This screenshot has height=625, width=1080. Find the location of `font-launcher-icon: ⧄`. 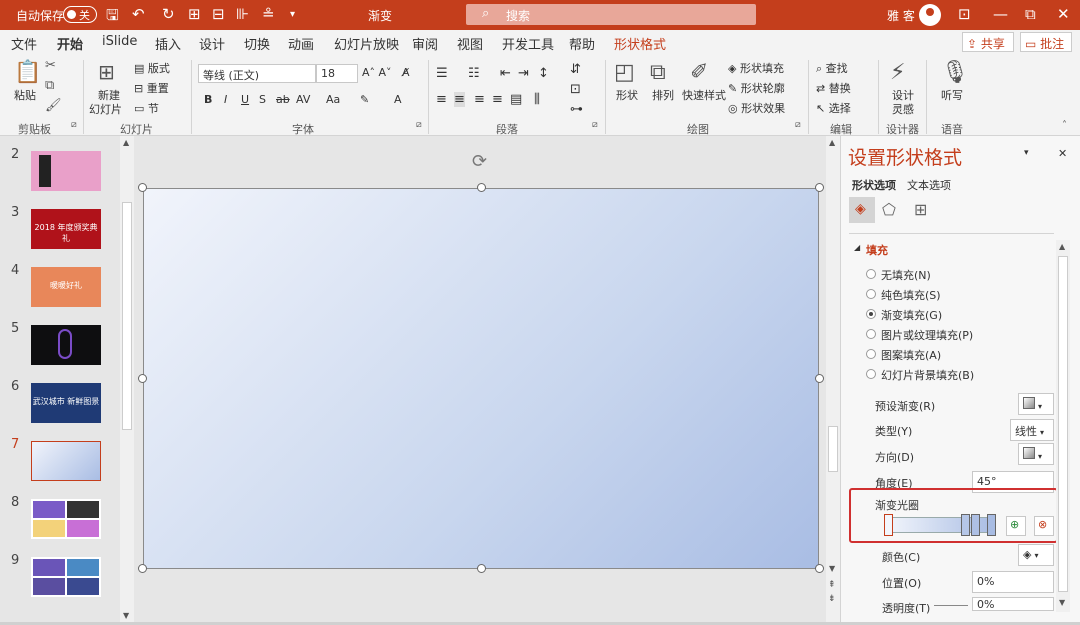

font-launcher-icon: ⧄ is located at coordinates (419, 125).